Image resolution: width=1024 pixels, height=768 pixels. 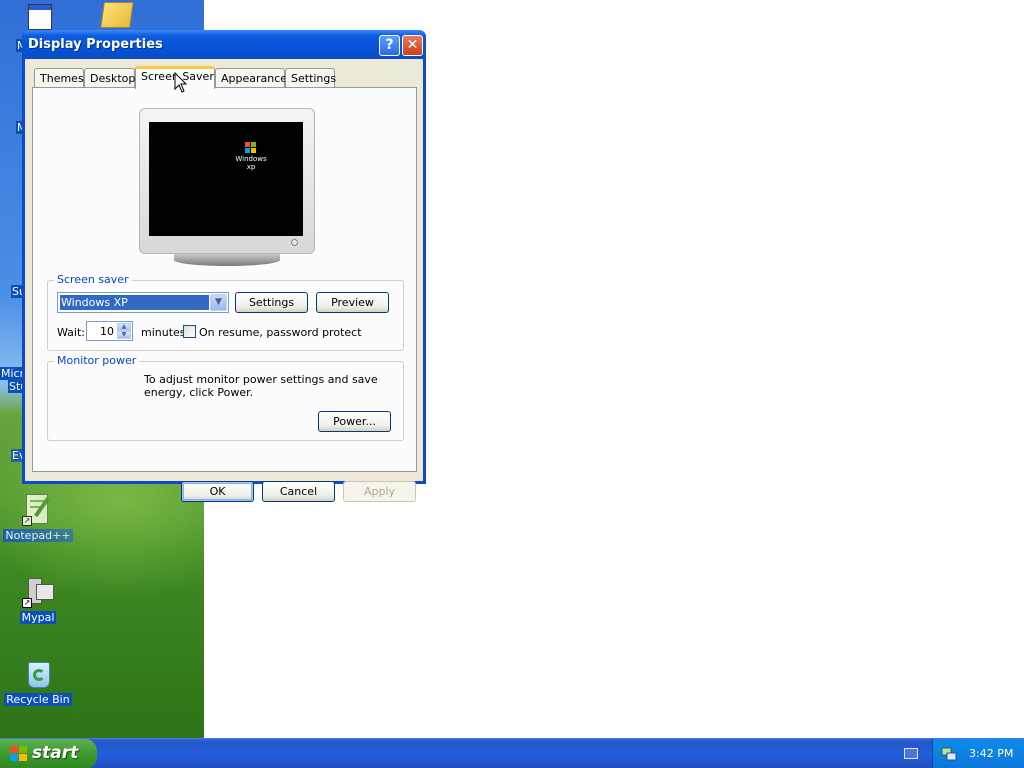 I want to click on close-button: ✕, so click(x=412, y=45).